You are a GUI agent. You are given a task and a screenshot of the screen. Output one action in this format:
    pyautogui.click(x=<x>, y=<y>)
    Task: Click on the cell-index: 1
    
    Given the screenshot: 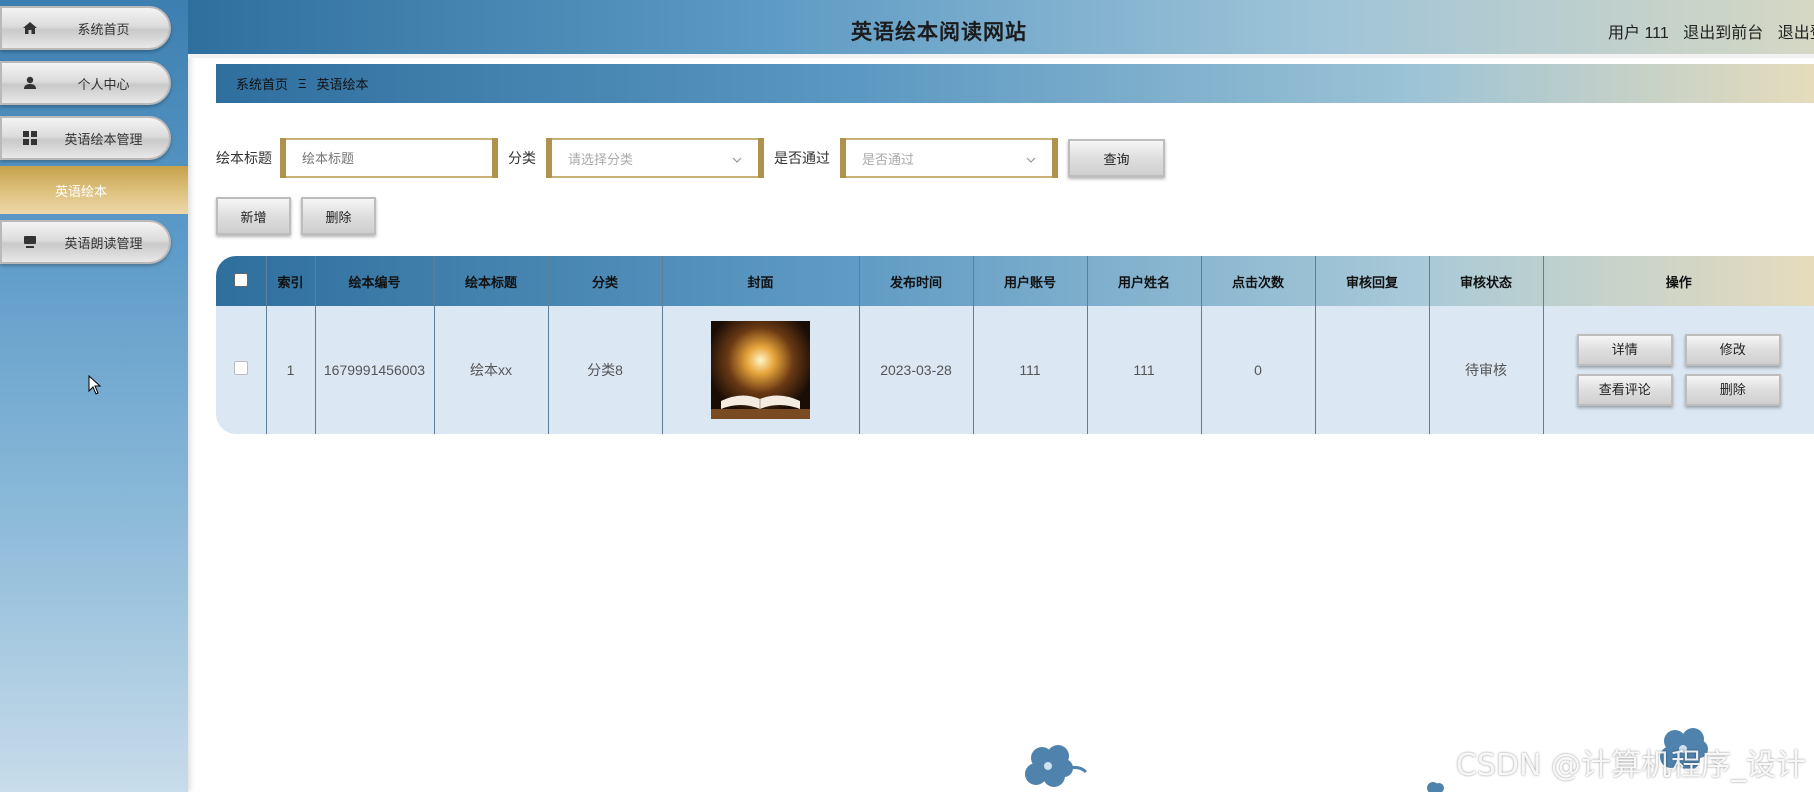 What is the action you would take?
    pyautogui.click(x=291, y=370)
    